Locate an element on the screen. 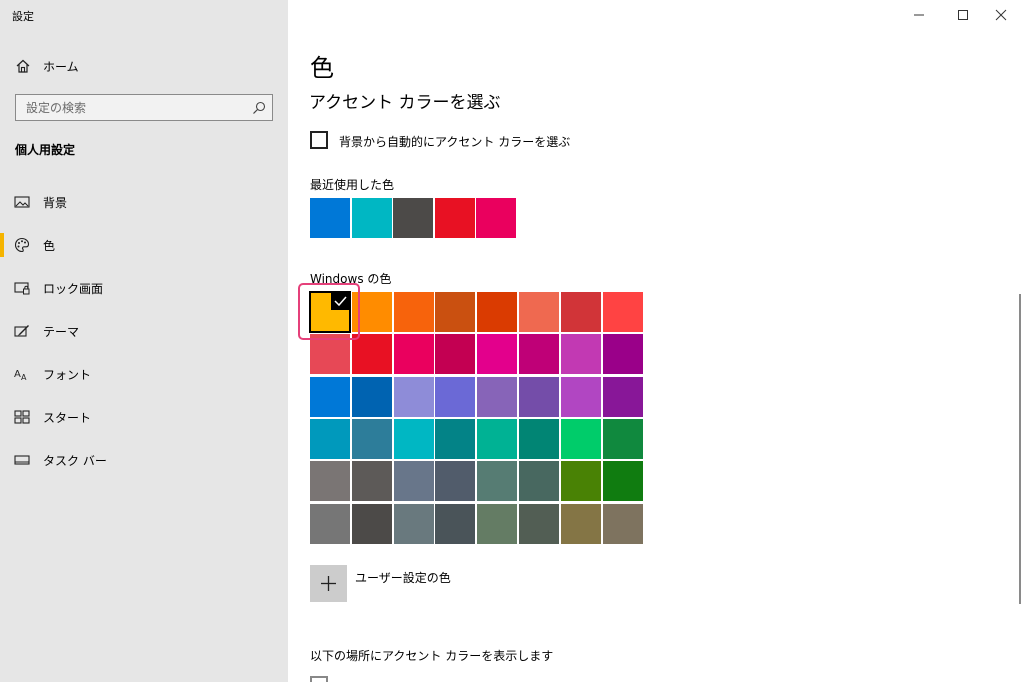  custom-color-label: ユーザー設定の色 is located at coordinates (403, 578).